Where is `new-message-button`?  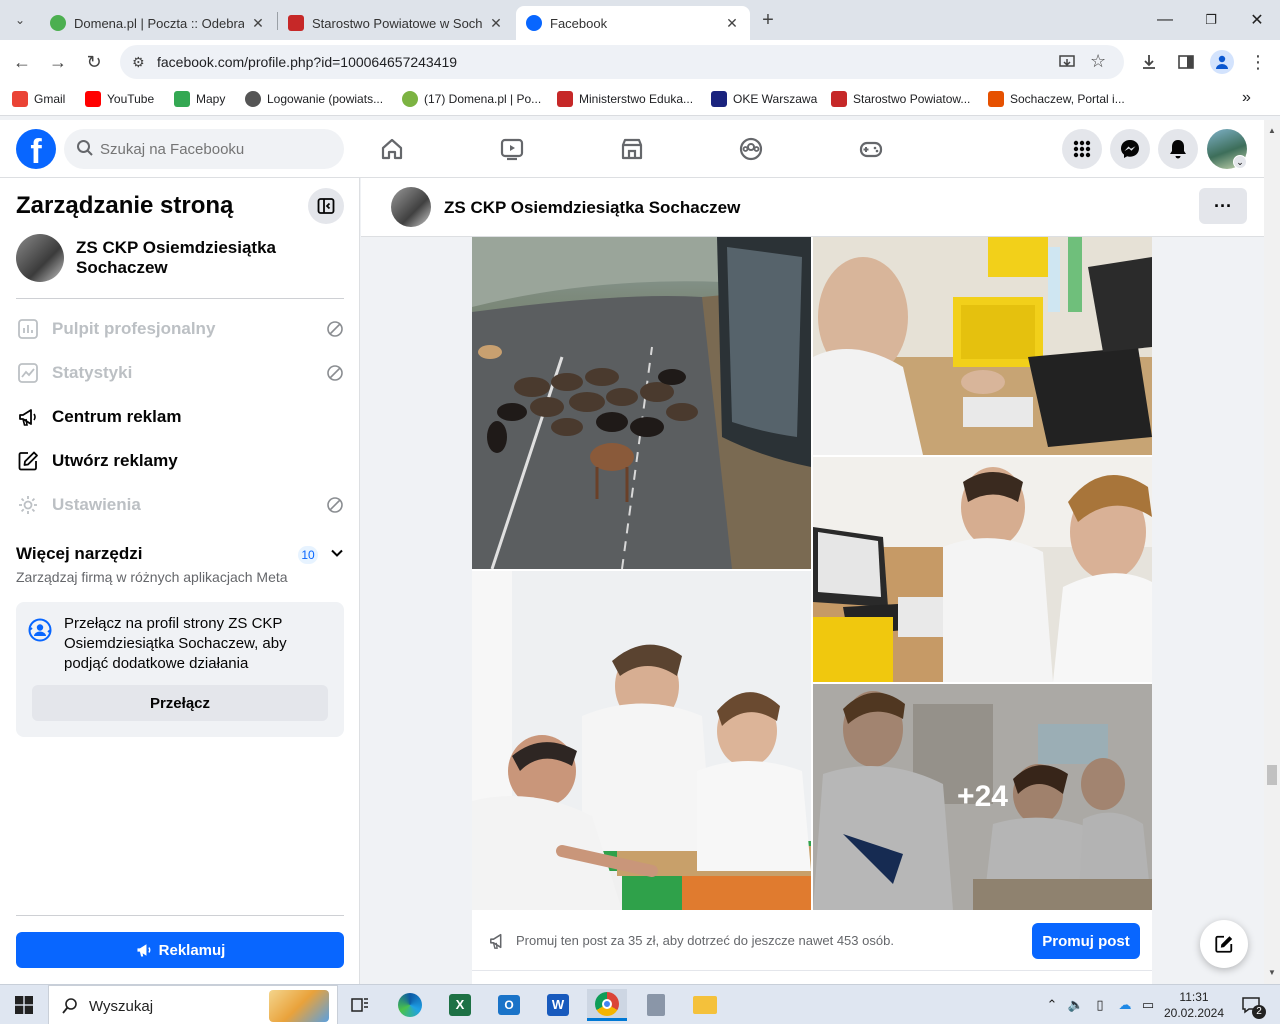
new-message-button is located at coordinates (1224, 944).